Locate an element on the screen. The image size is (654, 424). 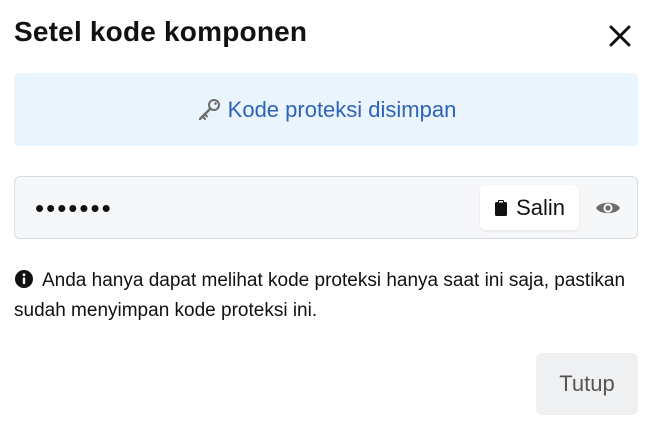
close-button is located at coordinates (620, 36).